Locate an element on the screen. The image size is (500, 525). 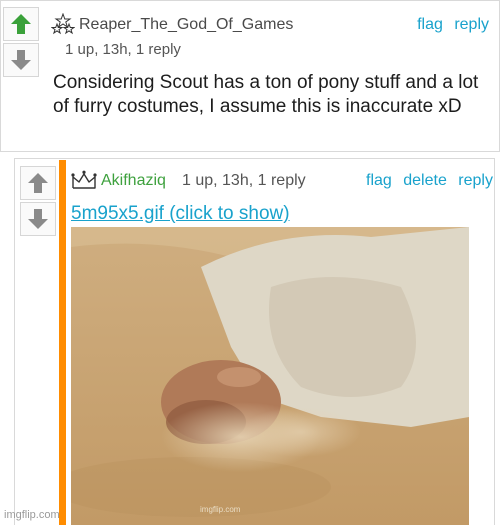
imgflip-watermark: imgflip.com is located at coordinates (32, 515).